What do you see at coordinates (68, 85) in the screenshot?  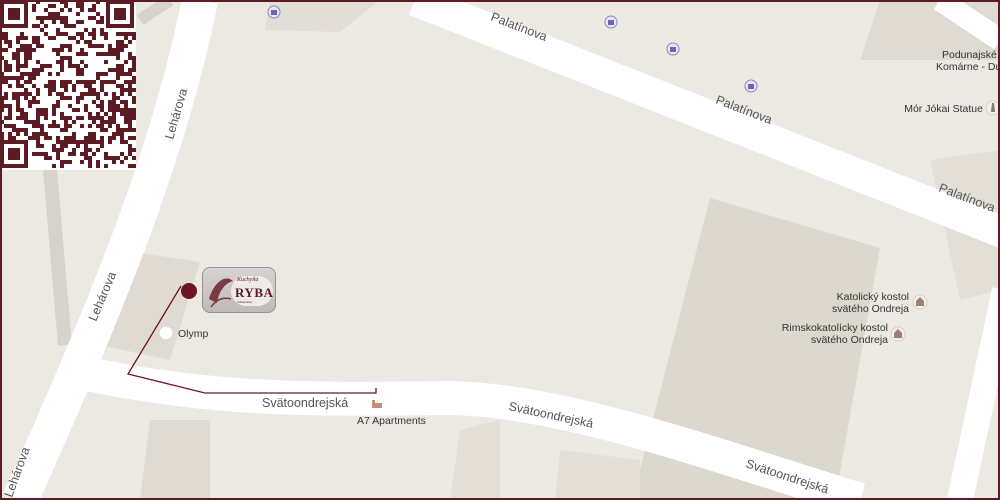 I see `qr-code` at bounding box center [68, 85].